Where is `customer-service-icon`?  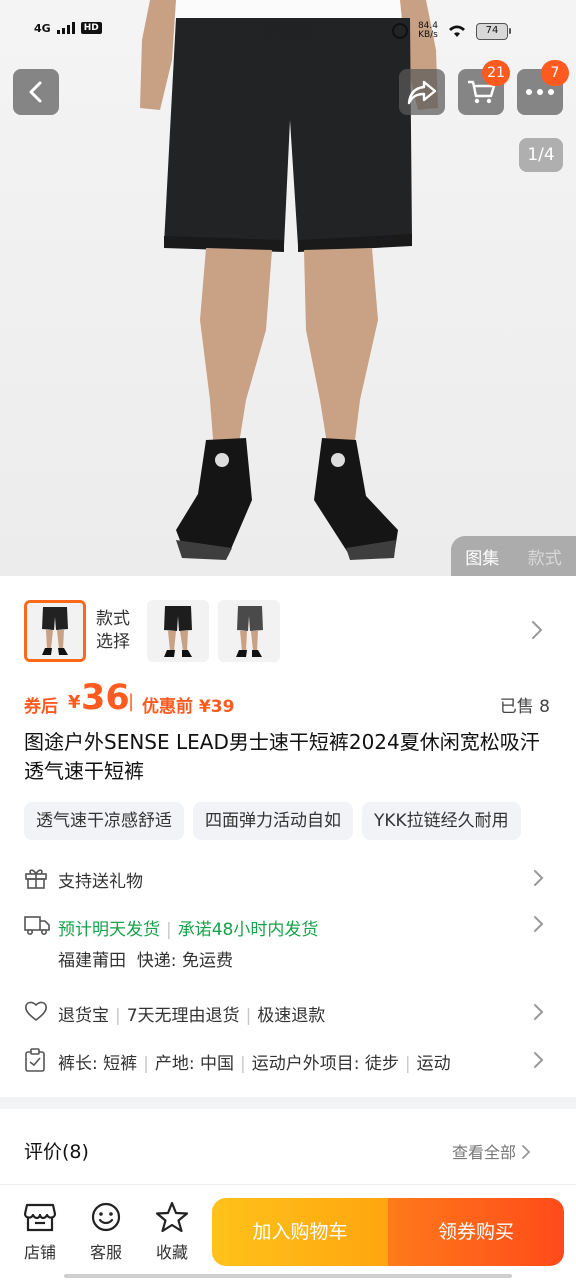
customer-service-icon is located at coordinates (106, 1217).